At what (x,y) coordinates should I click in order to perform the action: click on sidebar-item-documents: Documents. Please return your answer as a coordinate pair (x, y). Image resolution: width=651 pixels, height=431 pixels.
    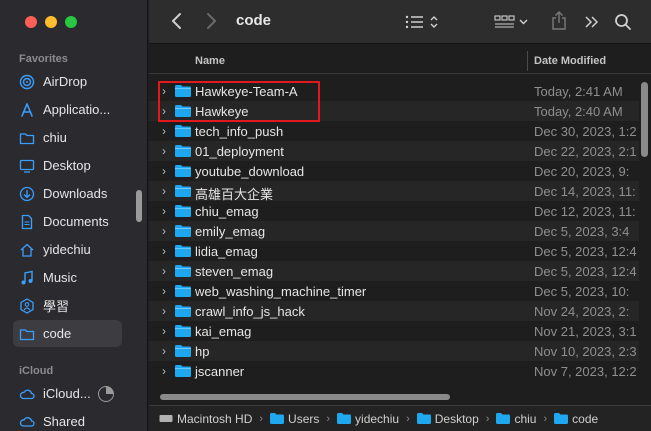
    Looking at the image, I should click on (67, 221).